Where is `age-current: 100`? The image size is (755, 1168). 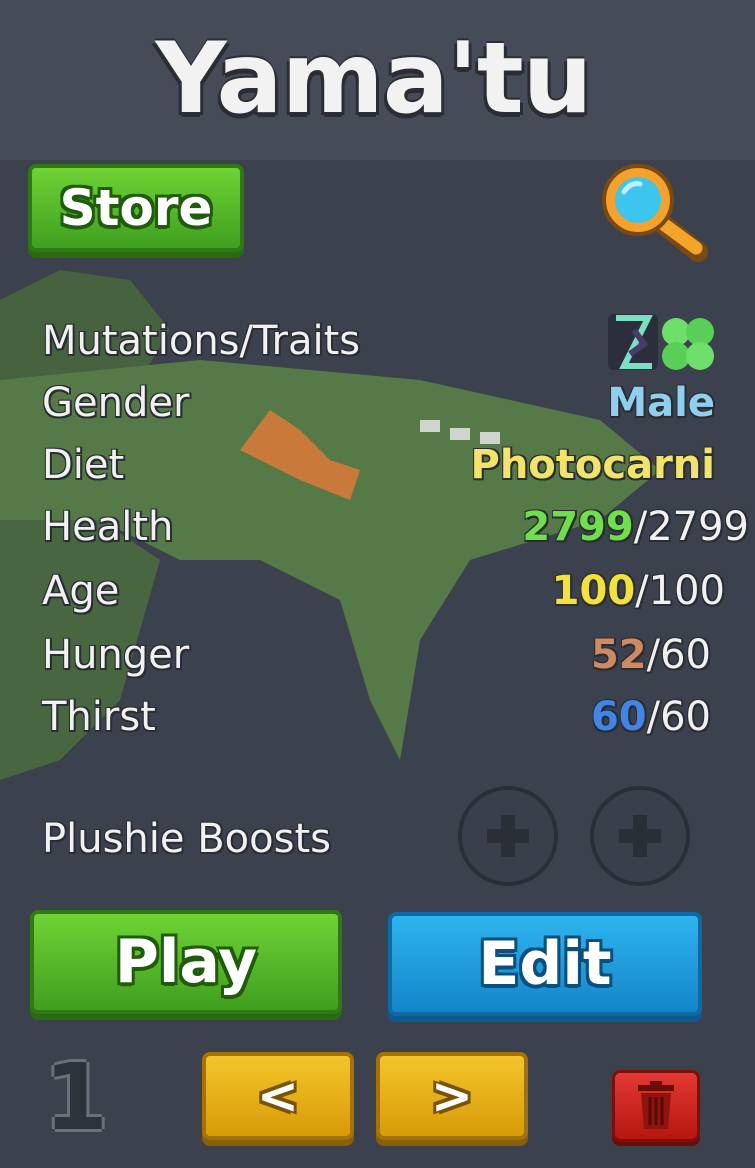
age-current: 100 is located at coordinates (593, 591).